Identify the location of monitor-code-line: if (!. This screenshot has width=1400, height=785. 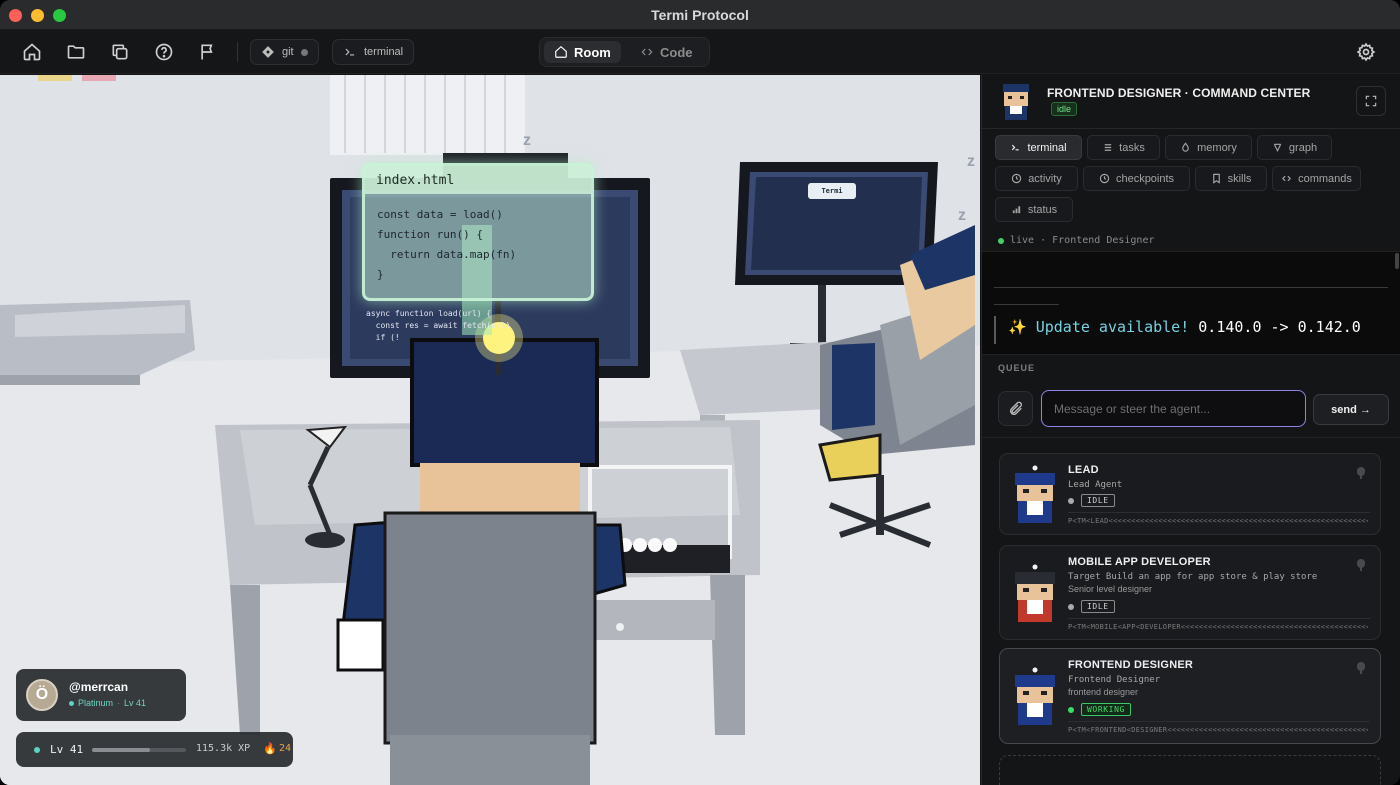
(383, 337).